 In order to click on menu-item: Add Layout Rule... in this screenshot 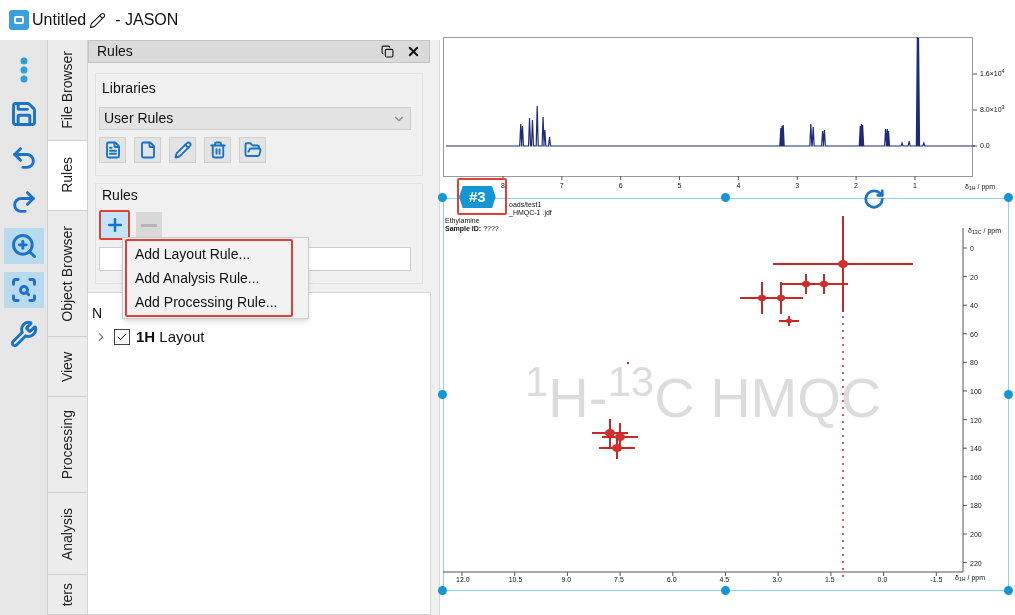, I will do `click(209, 254)`.